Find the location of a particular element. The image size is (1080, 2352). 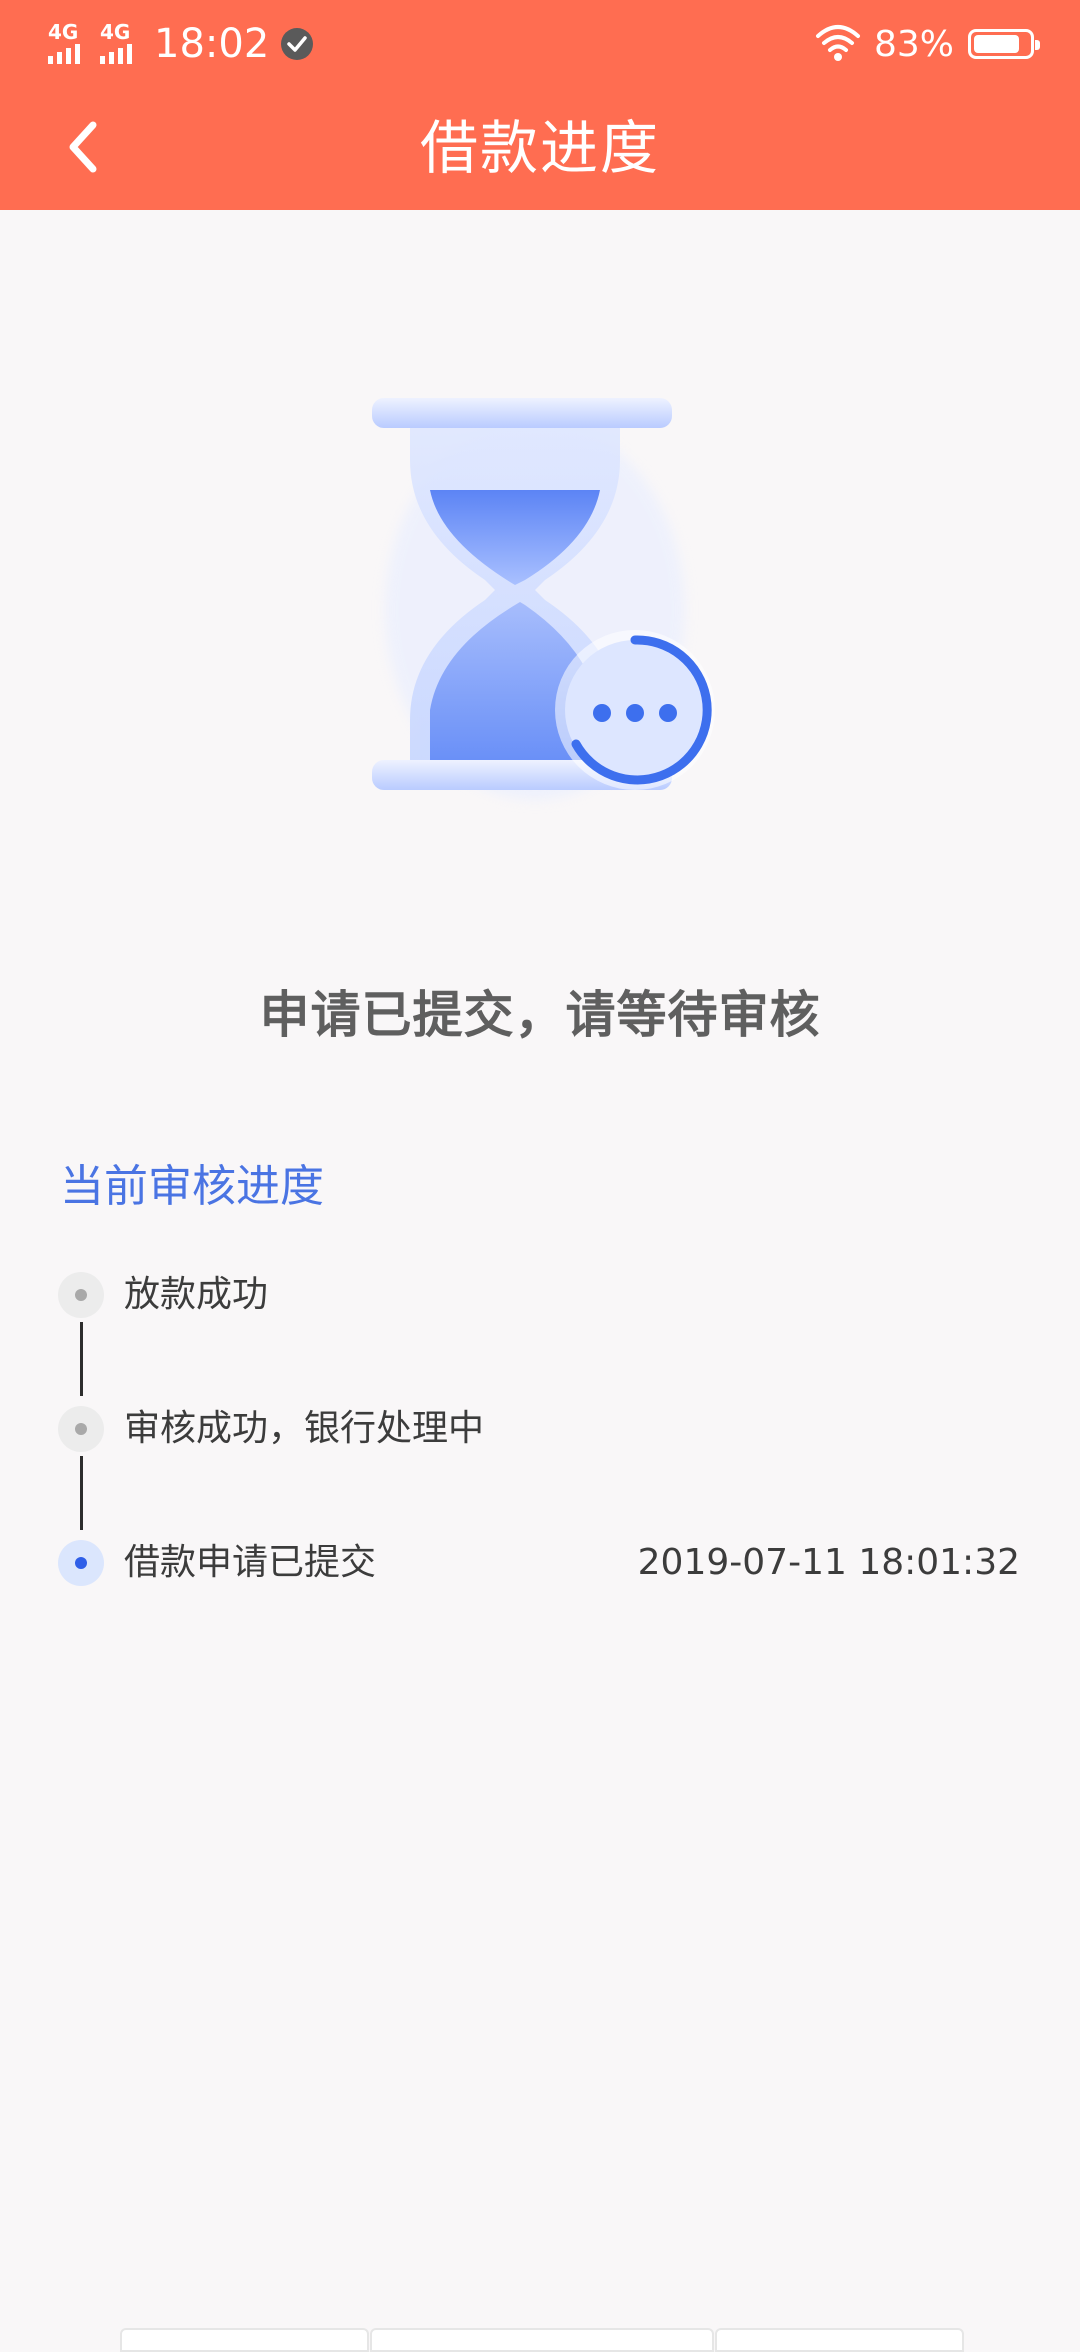

status-bar: 4G 4G 18:02 83% is located at coordinates (540, 42).